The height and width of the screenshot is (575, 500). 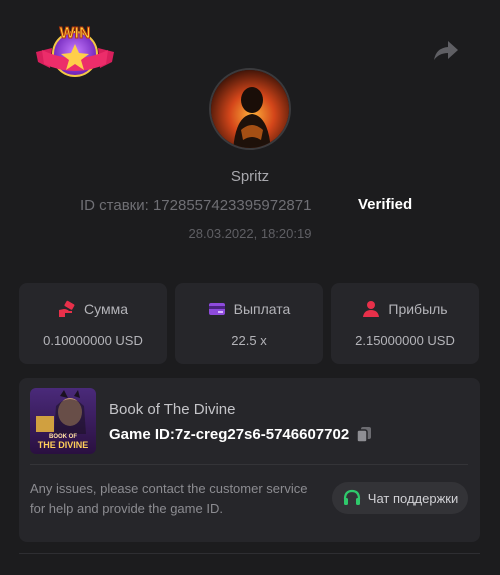 What do you see at coordinates (405, 323) in the screenshot?
I see `stat-profit: Прибыль 2.15000000 USD` at bounding box center [405, 323].